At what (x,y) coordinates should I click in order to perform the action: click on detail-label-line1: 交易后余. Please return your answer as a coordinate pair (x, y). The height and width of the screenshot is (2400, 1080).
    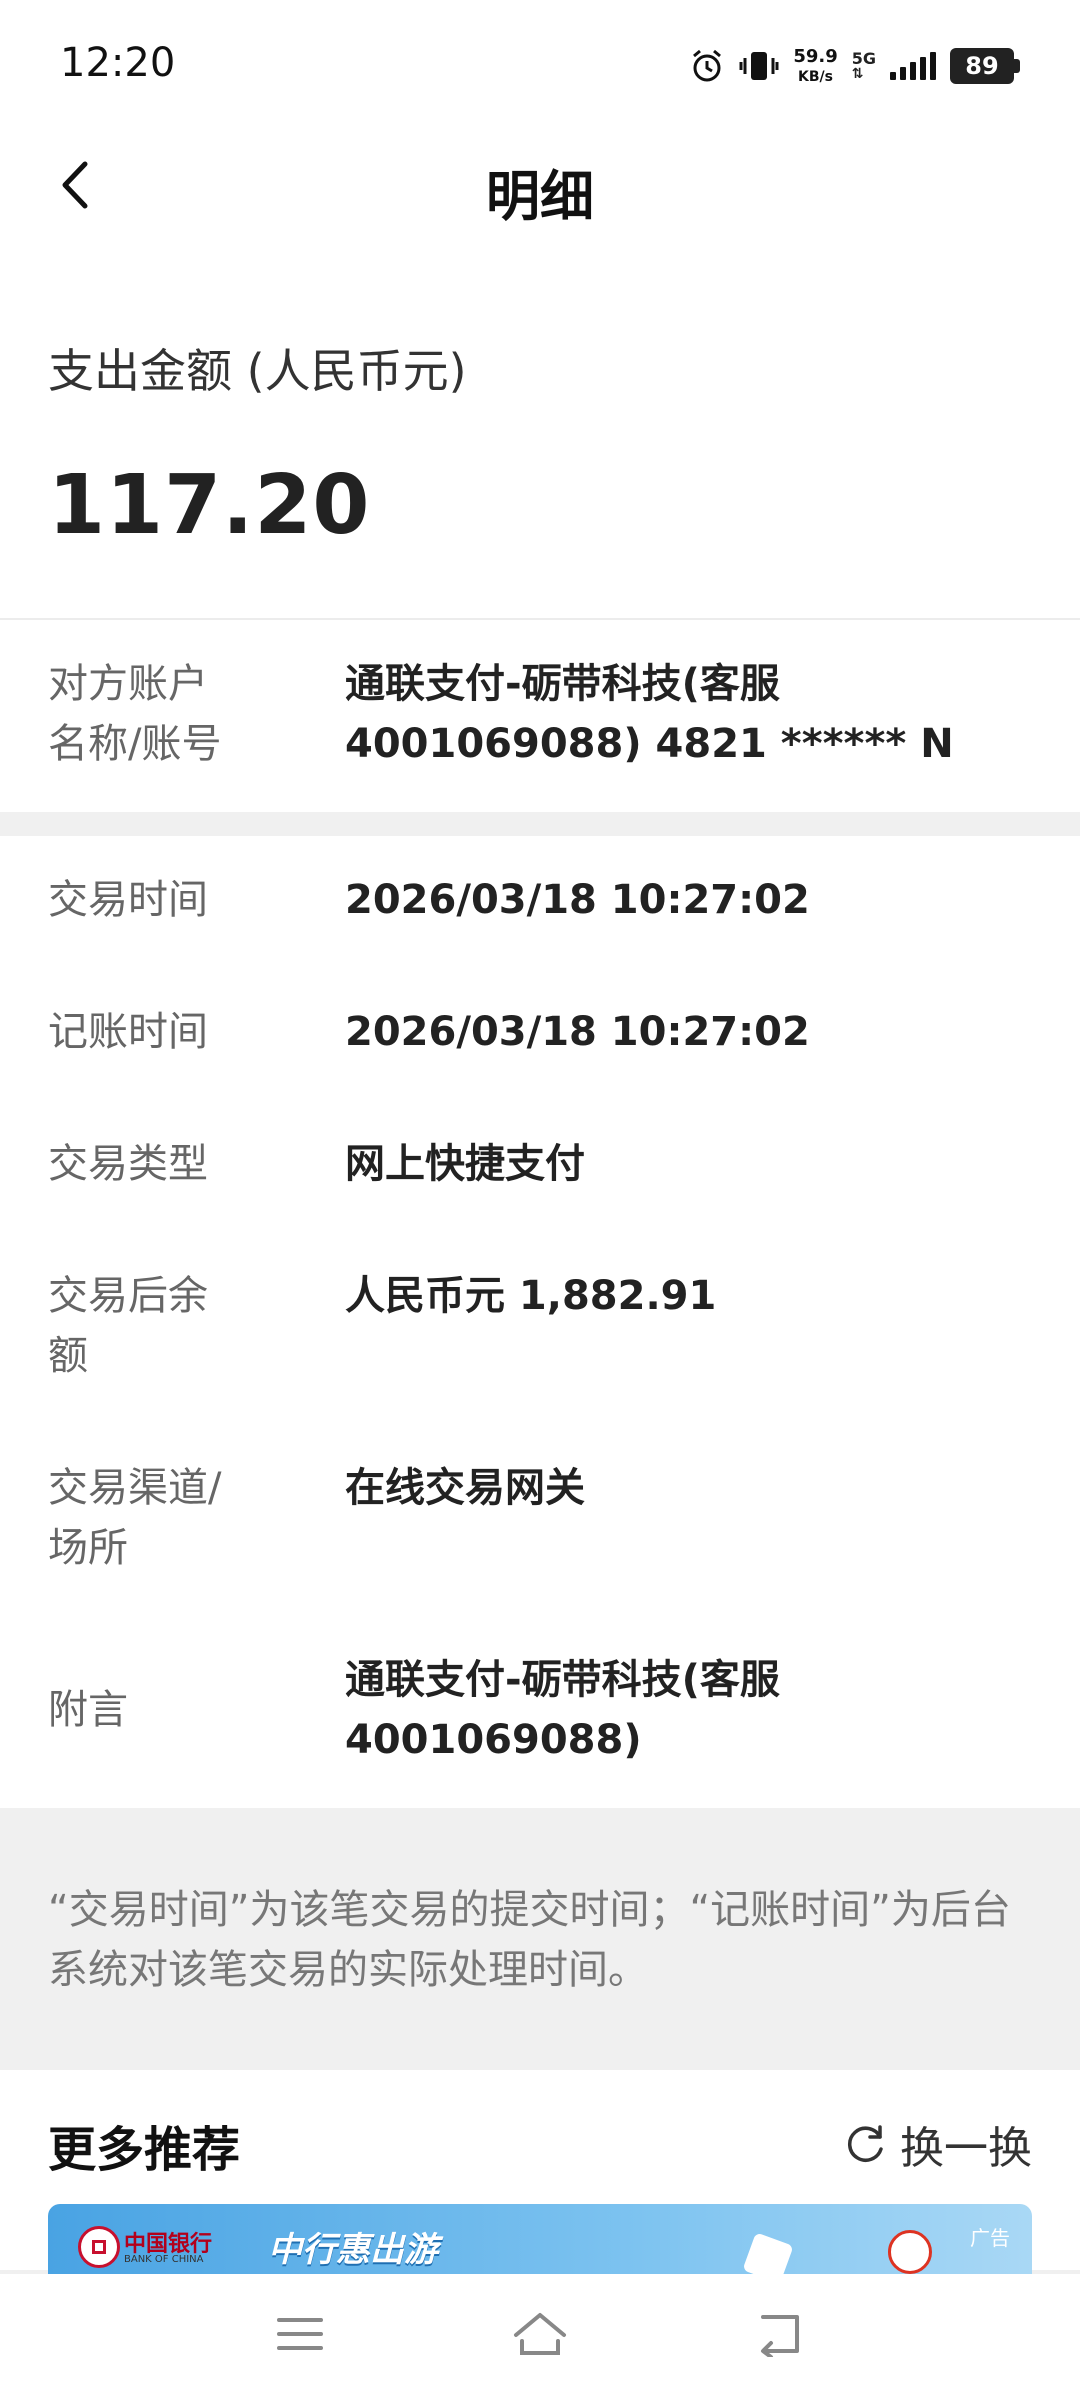
    Looking at the image, I should click on (128, 1296).